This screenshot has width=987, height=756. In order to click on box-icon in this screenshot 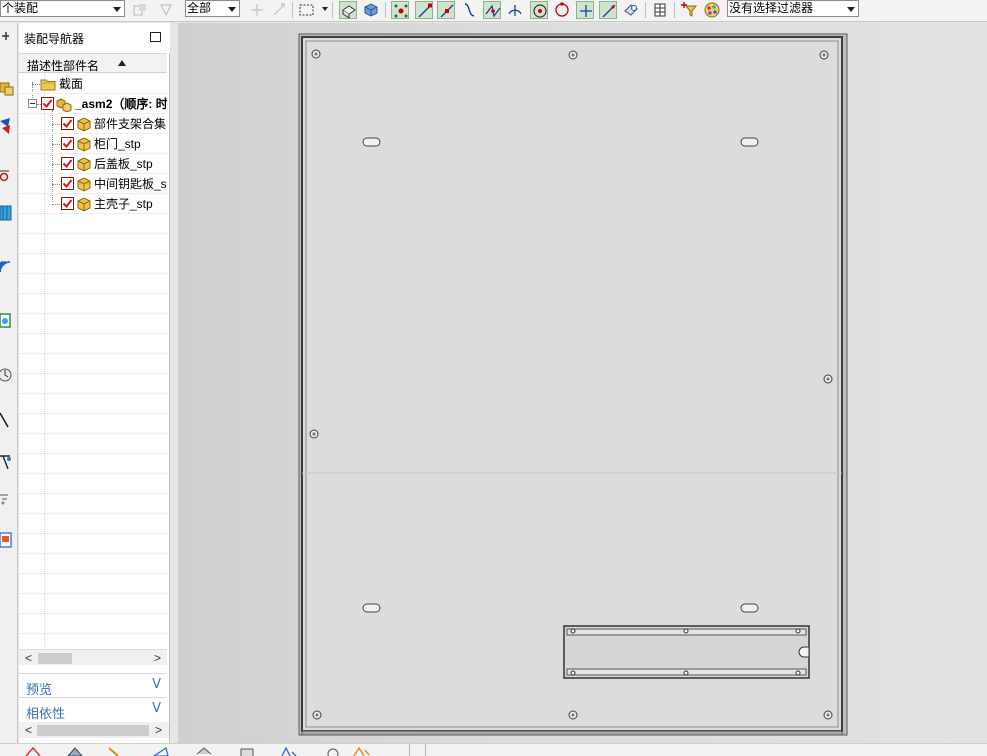, I will do `click(204, 751)`.